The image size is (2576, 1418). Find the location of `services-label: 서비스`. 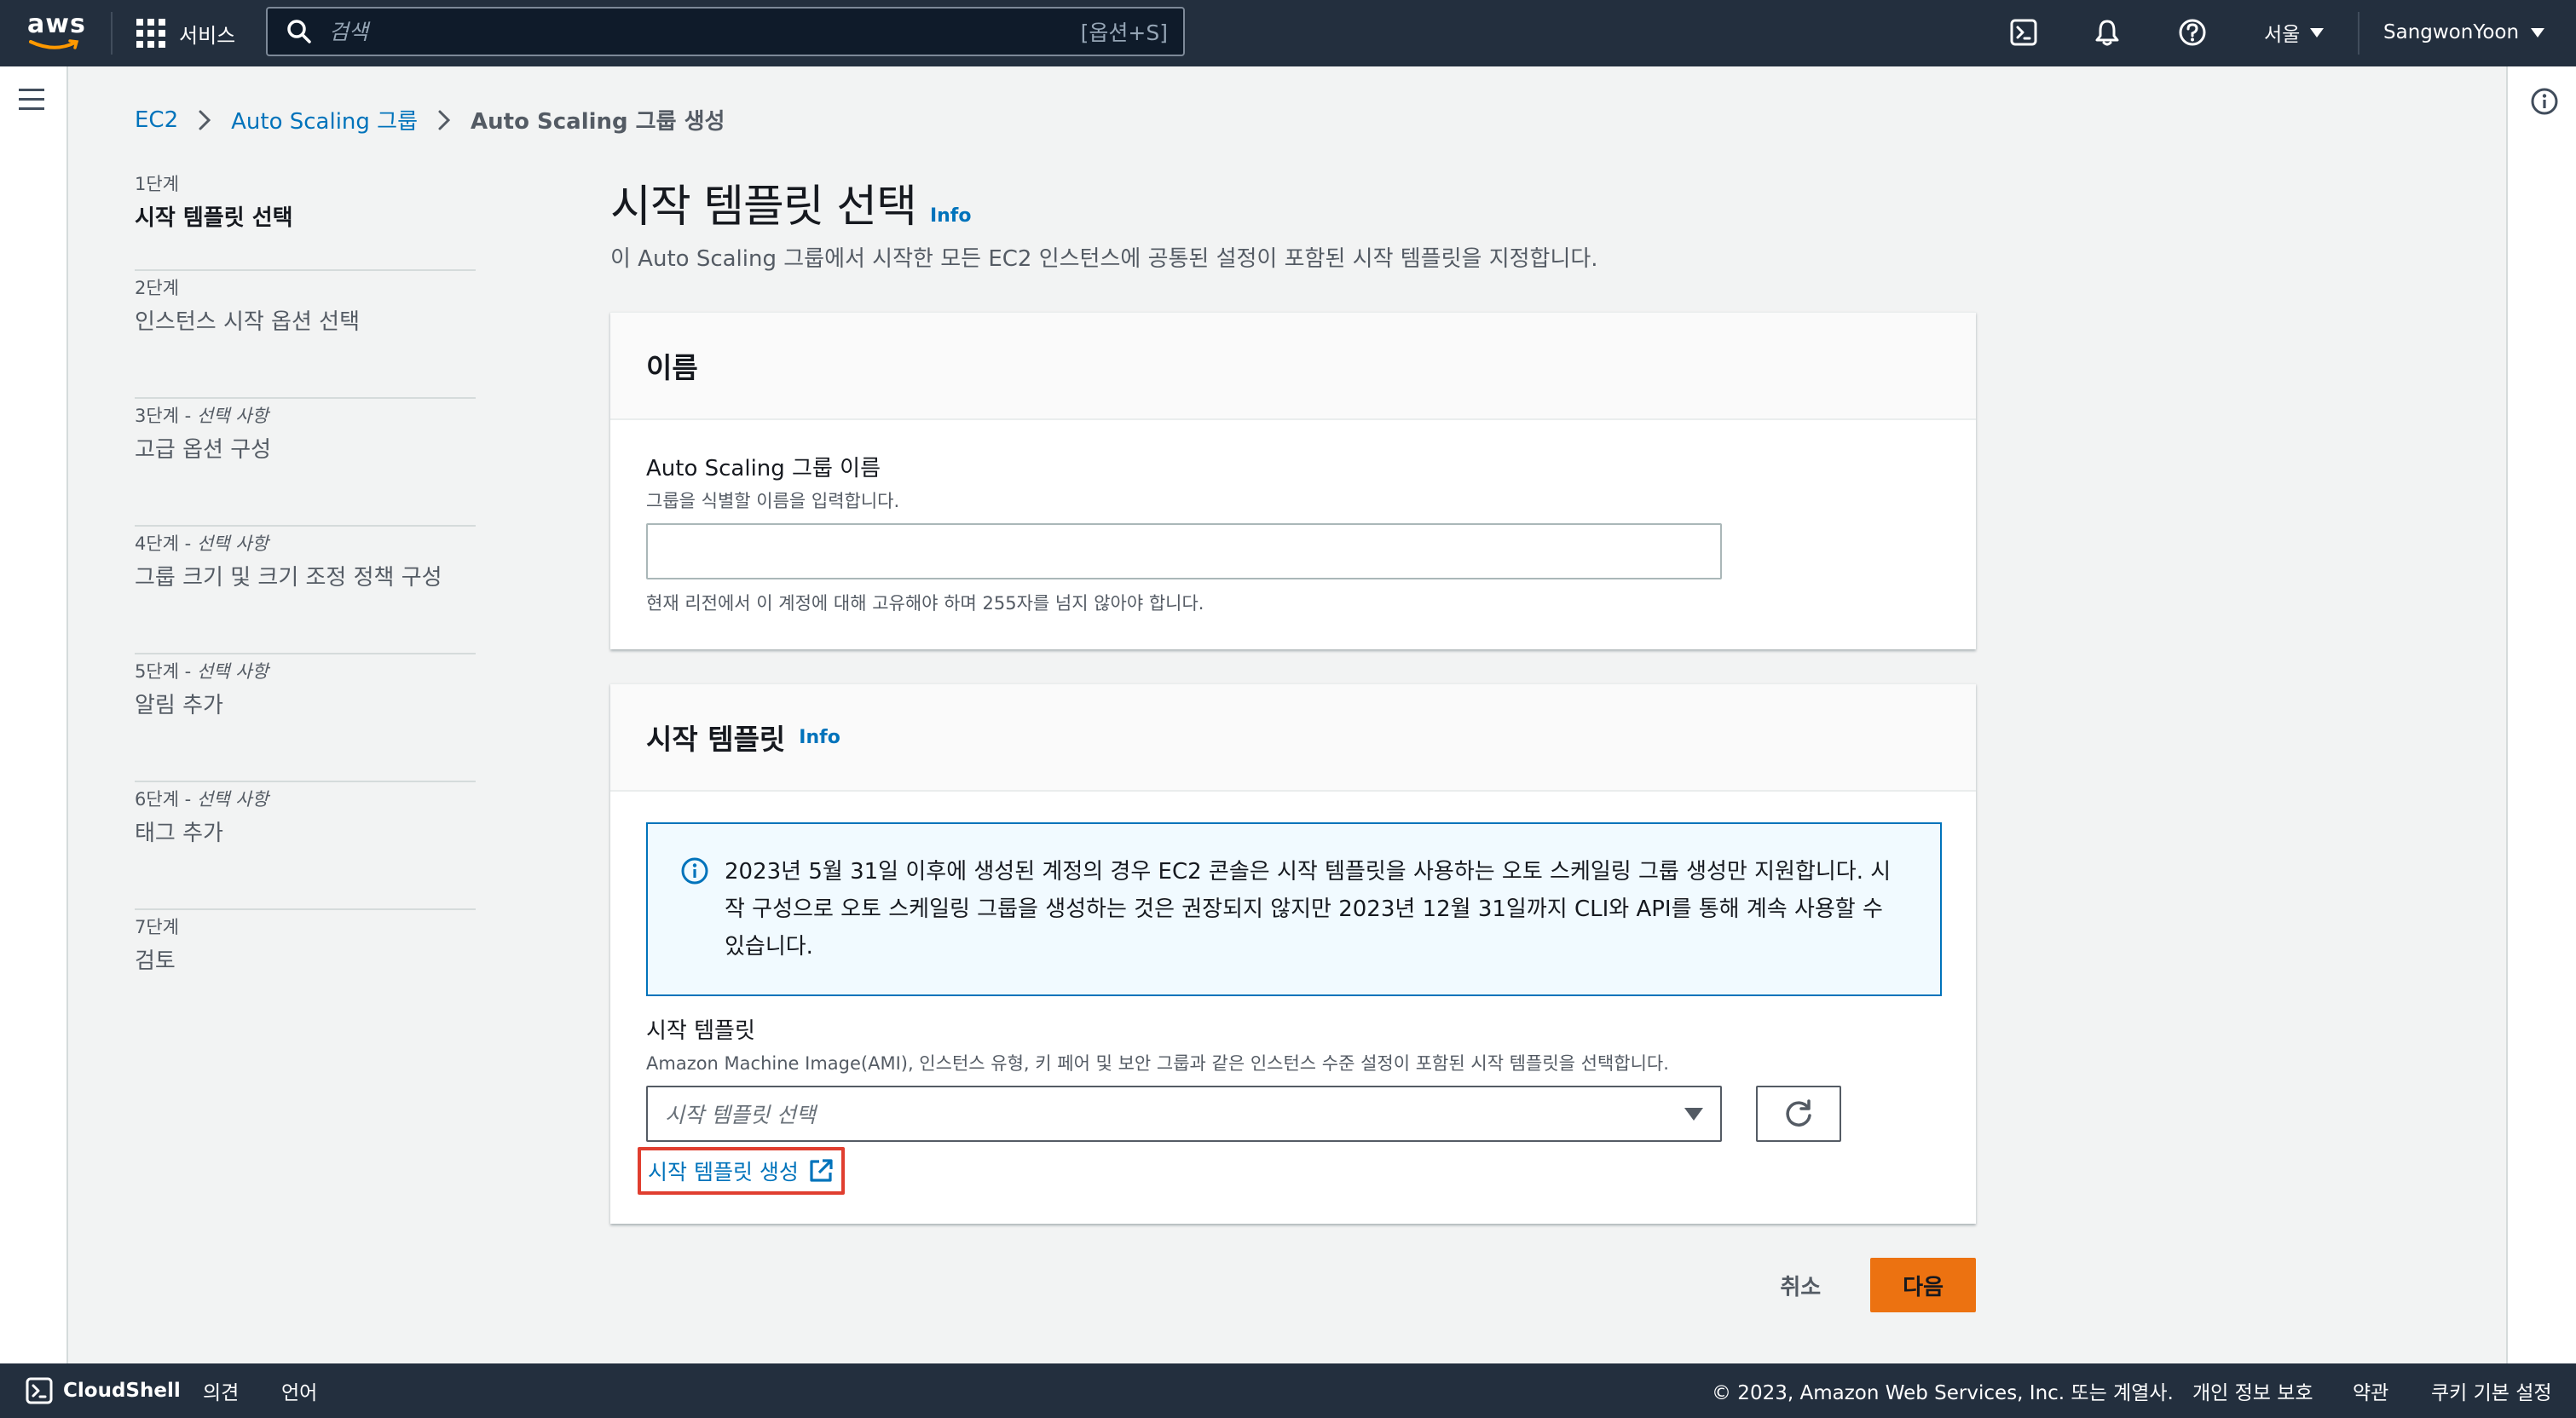

services-label: 서비스 is located at coordinates (207, 35).